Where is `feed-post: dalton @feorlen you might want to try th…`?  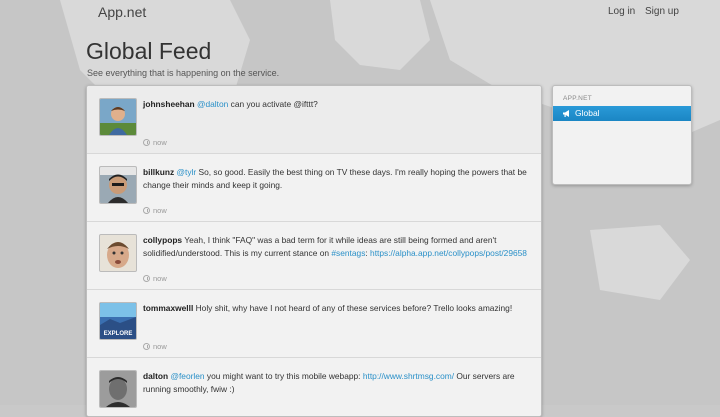
feed-post: dalton @feorlen you might want to try th… is located at coordinates (314, 387).